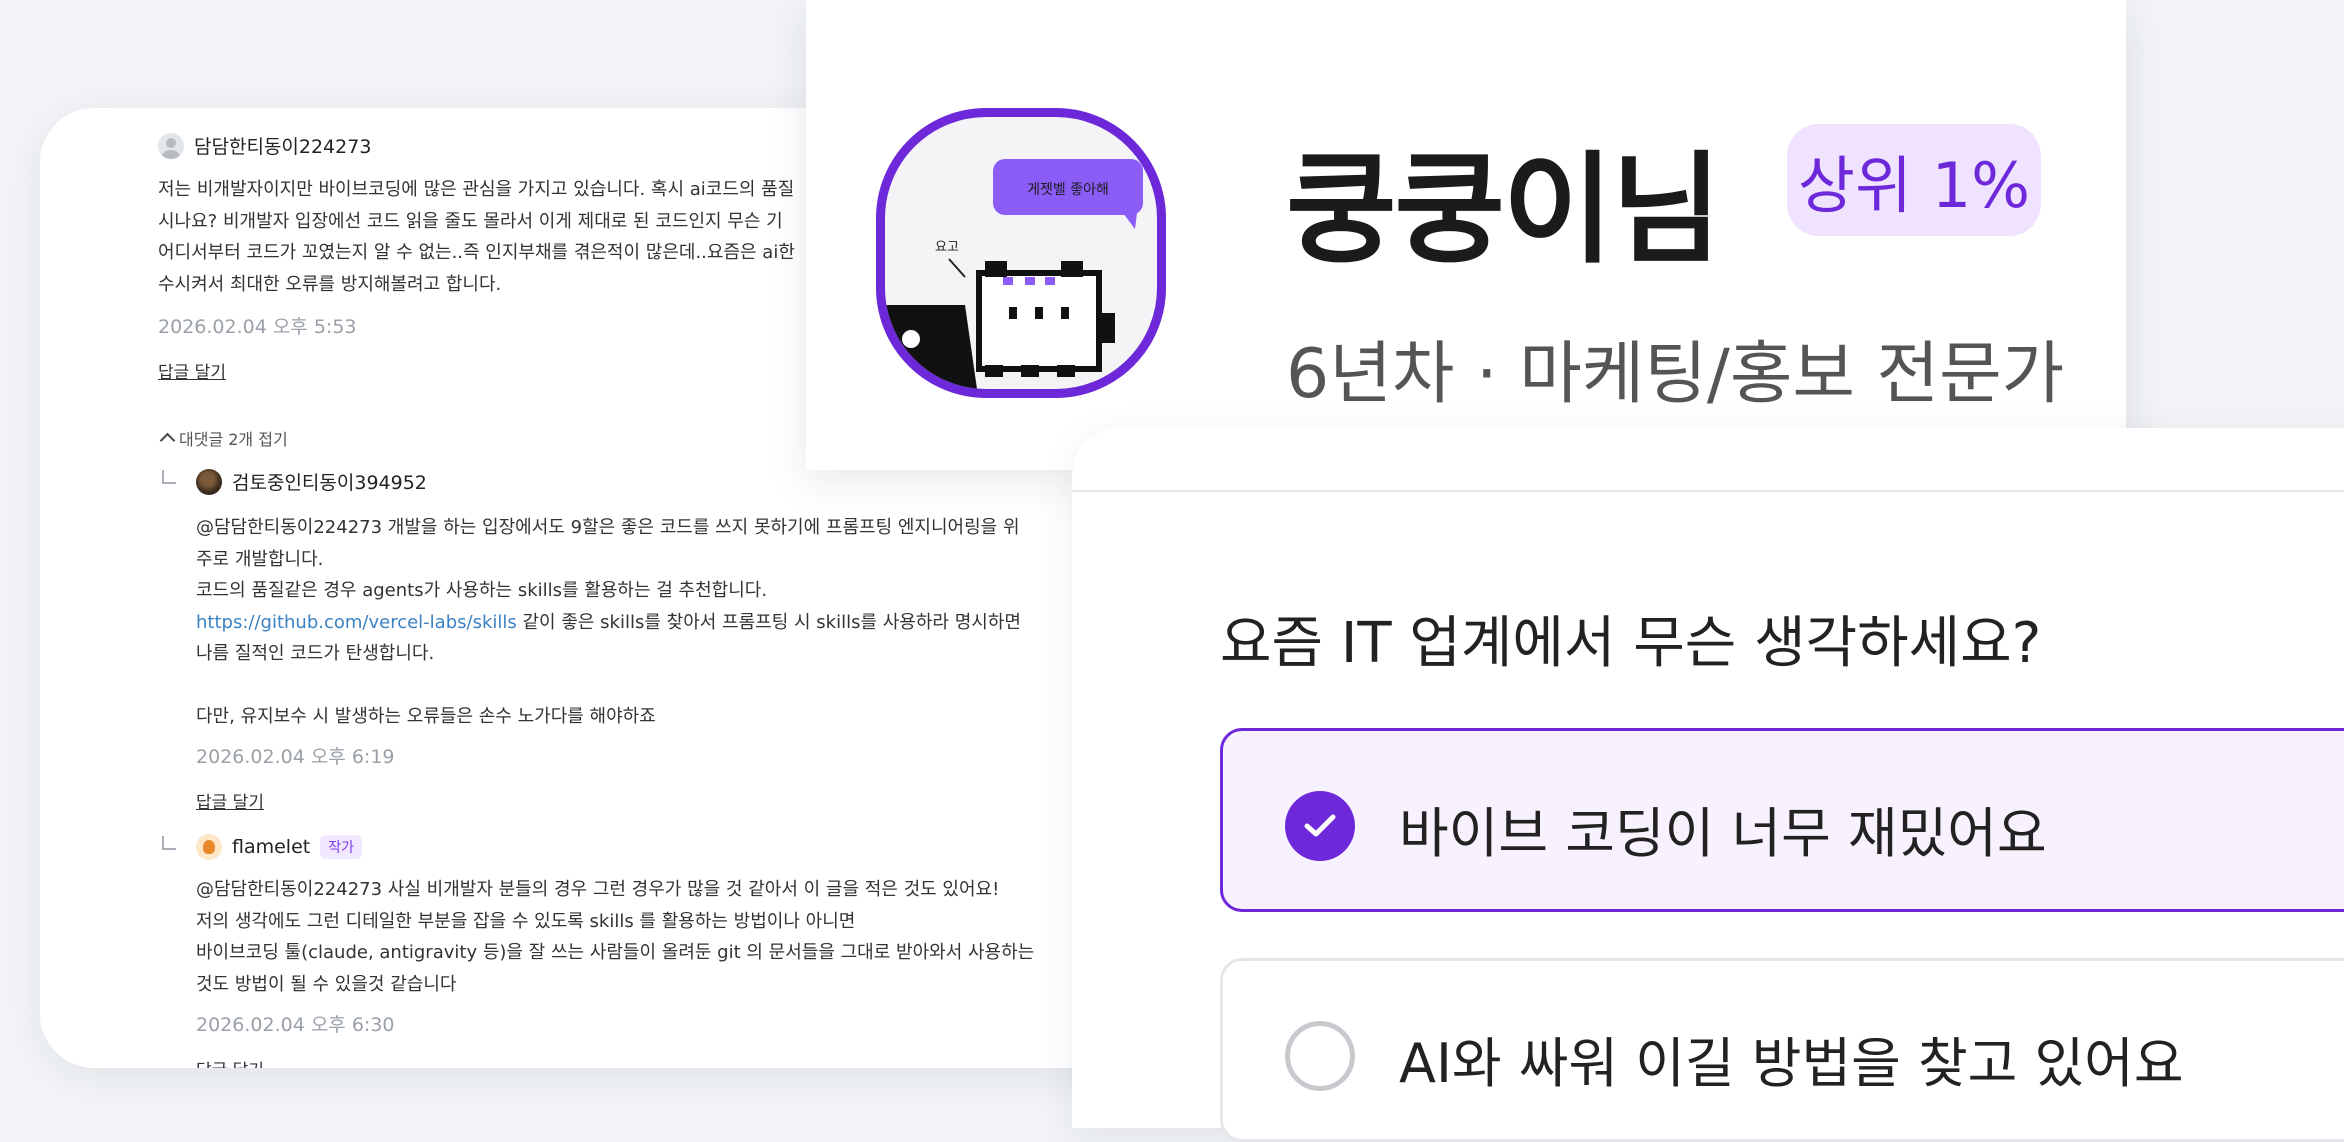 Image resolution: width=2344 pixels, height=1142 pixels. I want to click on divider, so click(1708, 491).